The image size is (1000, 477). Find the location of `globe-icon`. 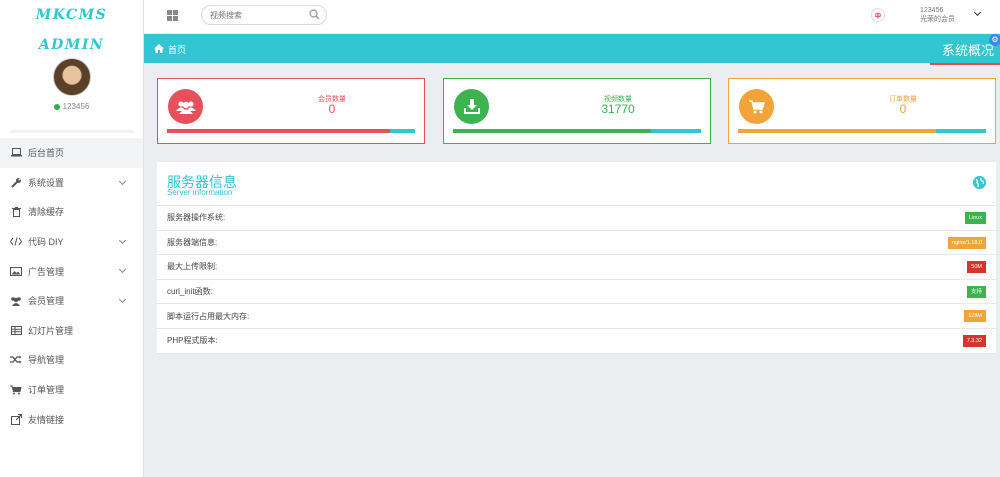

globe-icon is located at coordinates (979, 182).